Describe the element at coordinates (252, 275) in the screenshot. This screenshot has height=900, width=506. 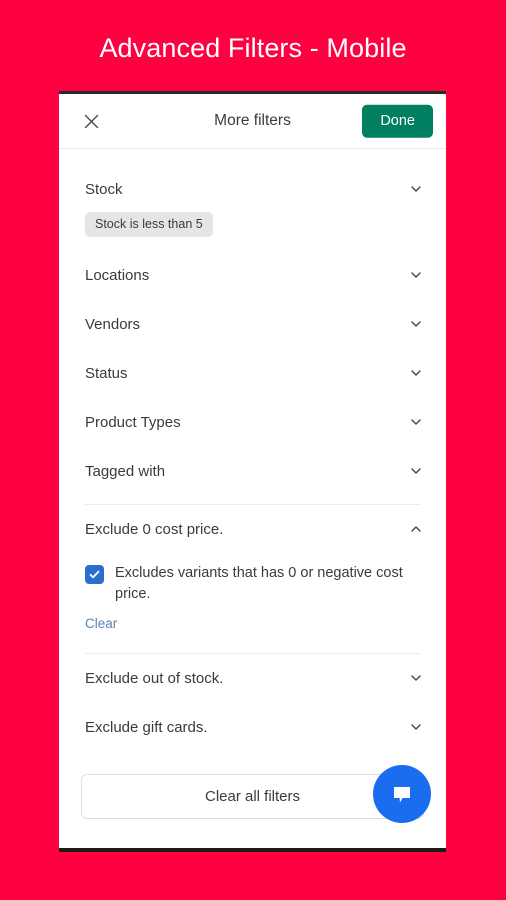
I see `filter-row-locations: Locations` at that location.